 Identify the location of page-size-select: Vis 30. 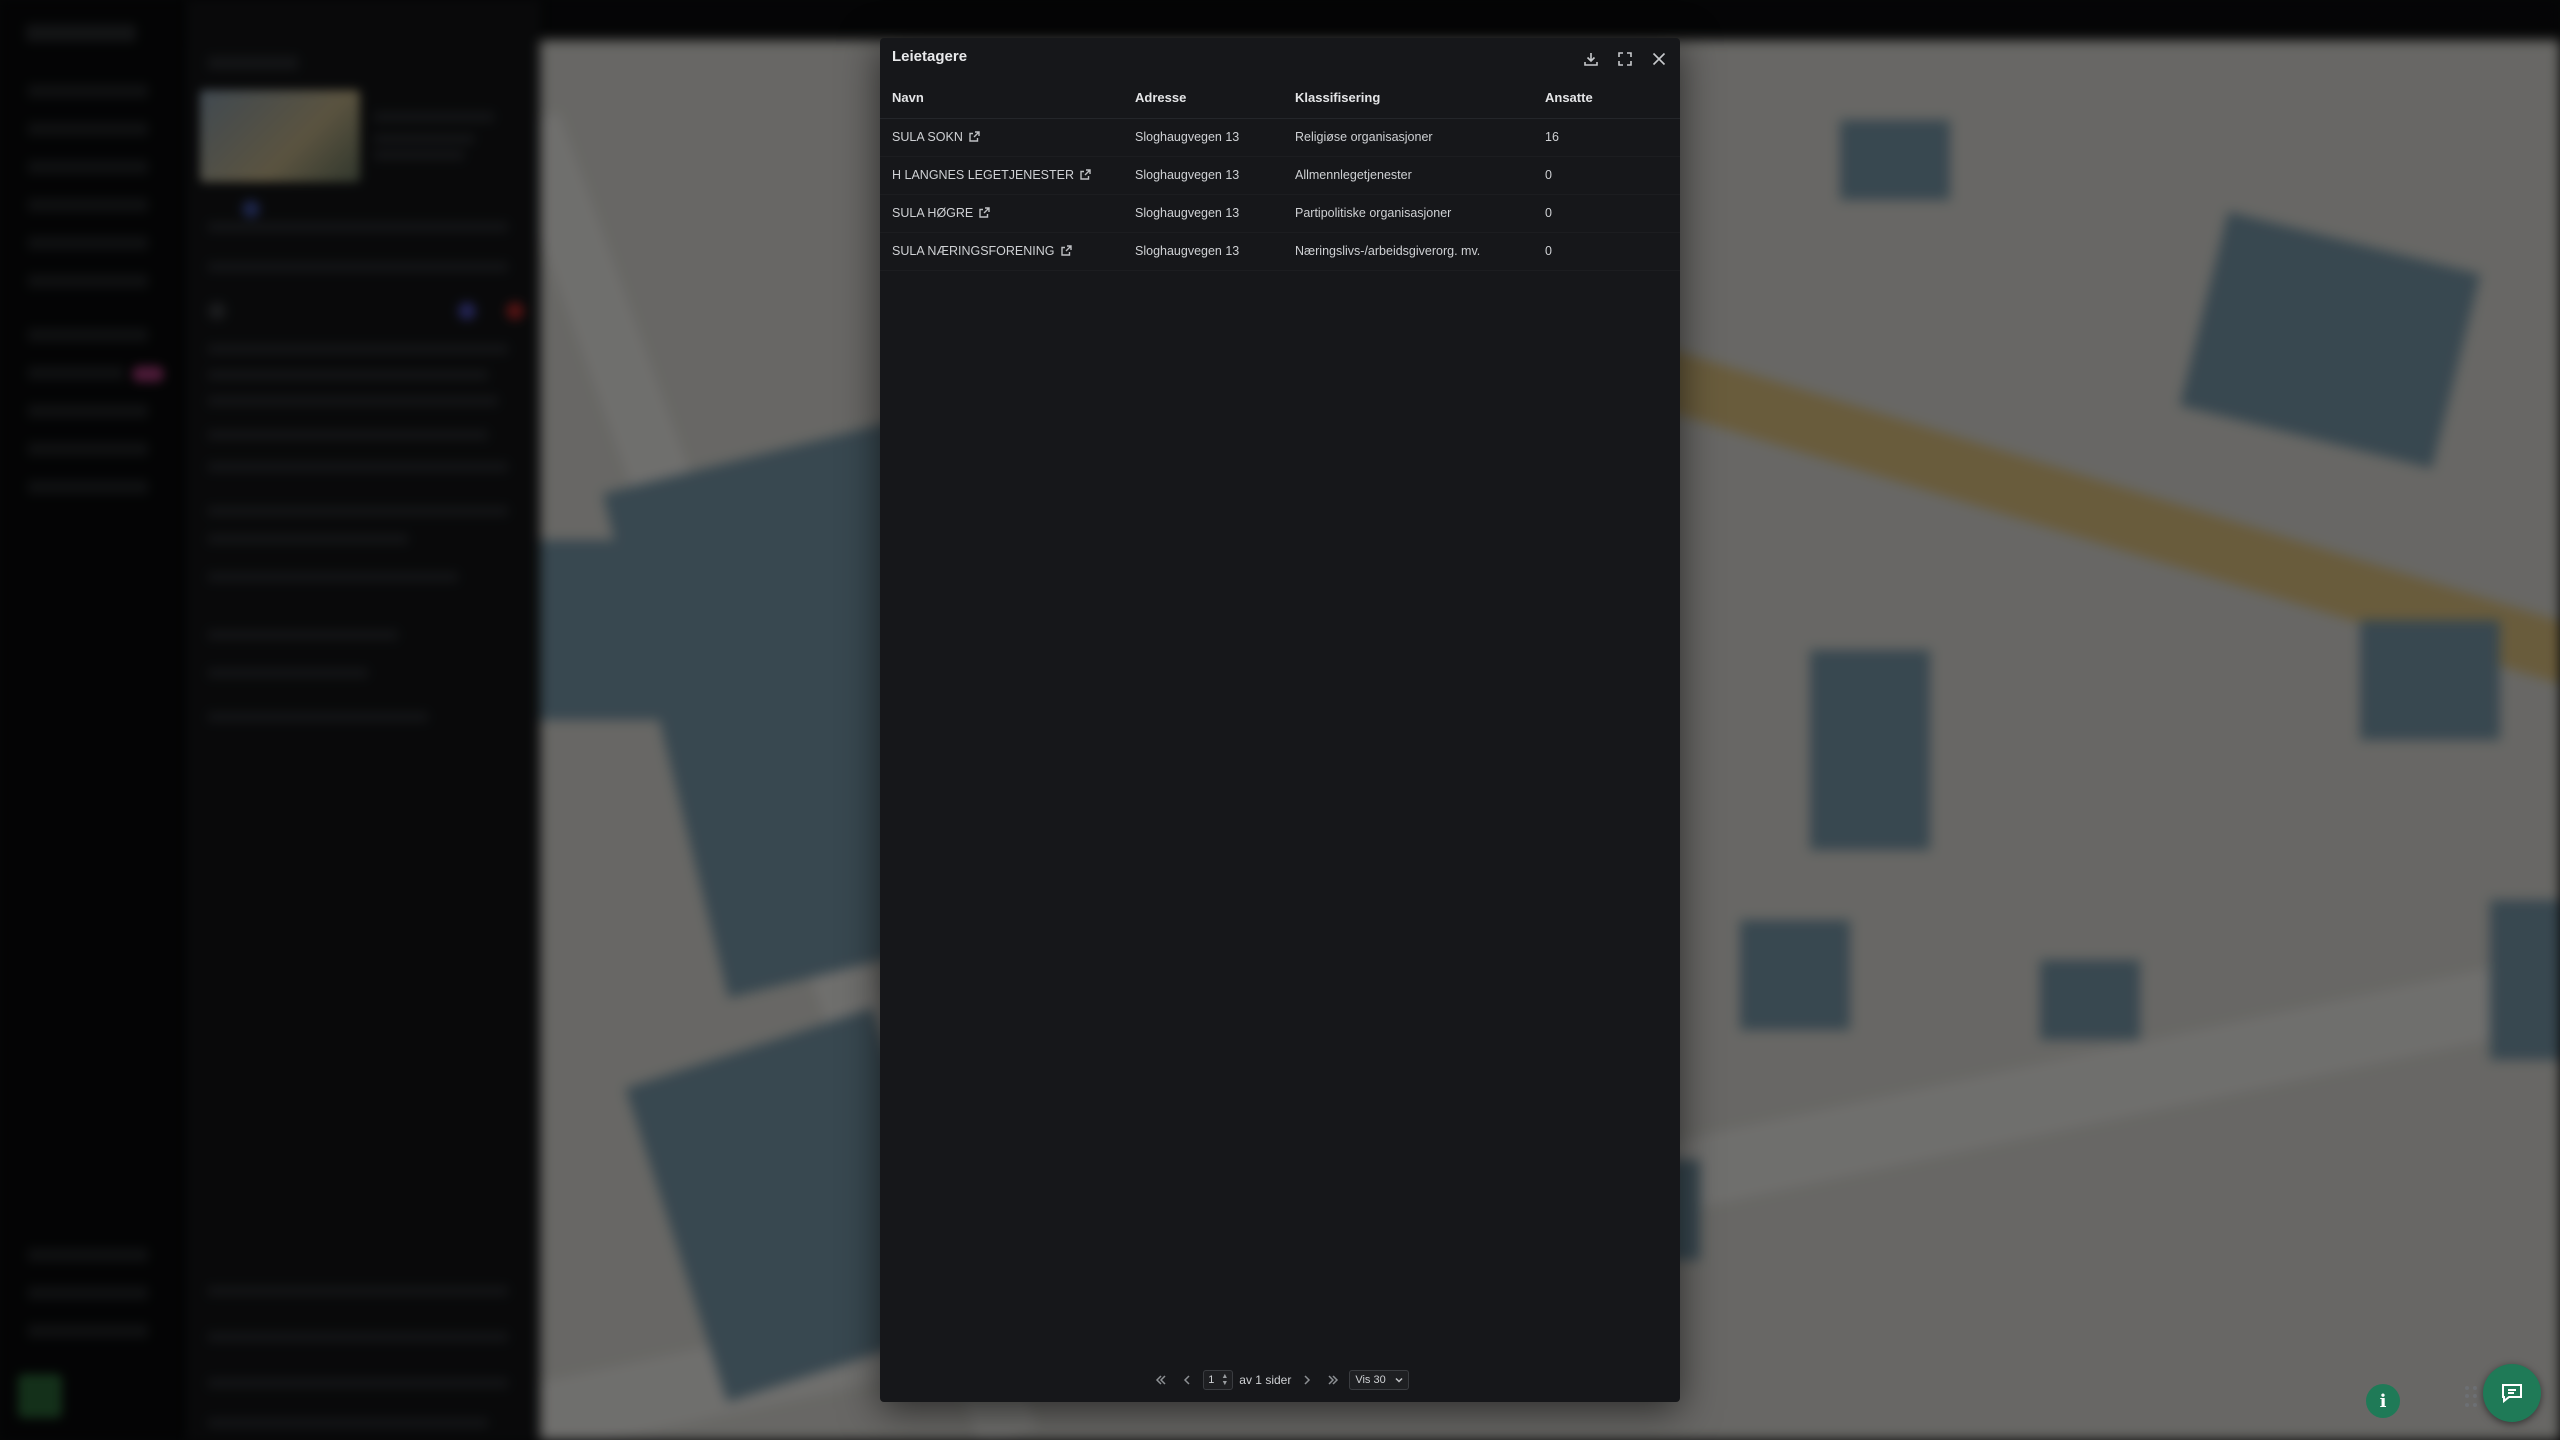
(1379, 1380).